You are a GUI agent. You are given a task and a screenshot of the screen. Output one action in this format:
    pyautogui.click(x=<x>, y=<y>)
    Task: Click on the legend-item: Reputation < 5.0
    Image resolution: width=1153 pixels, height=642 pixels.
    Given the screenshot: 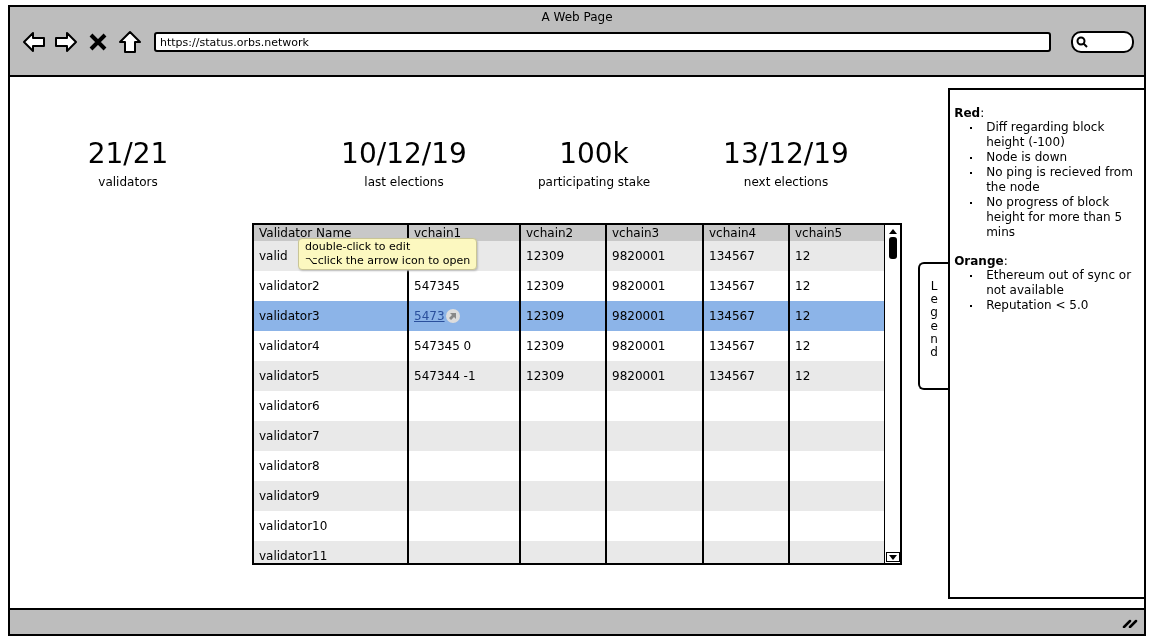 What is the action you would take?
    pyautogui.click(x=1037, y=305)
    